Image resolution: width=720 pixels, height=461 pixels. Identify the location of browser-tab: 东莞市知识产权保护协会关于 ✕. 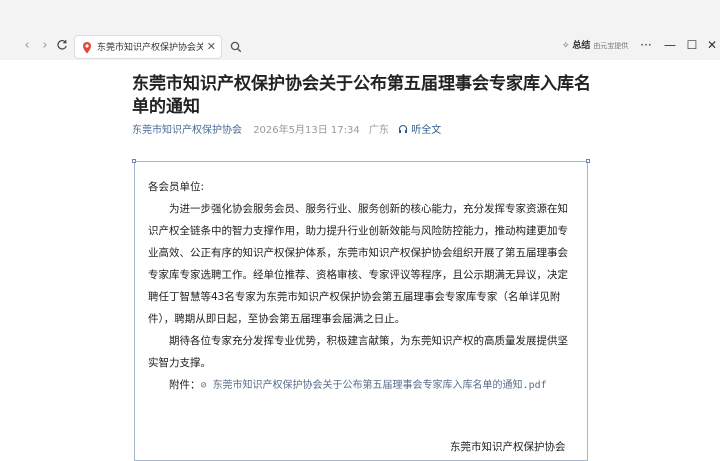
(148, 47).